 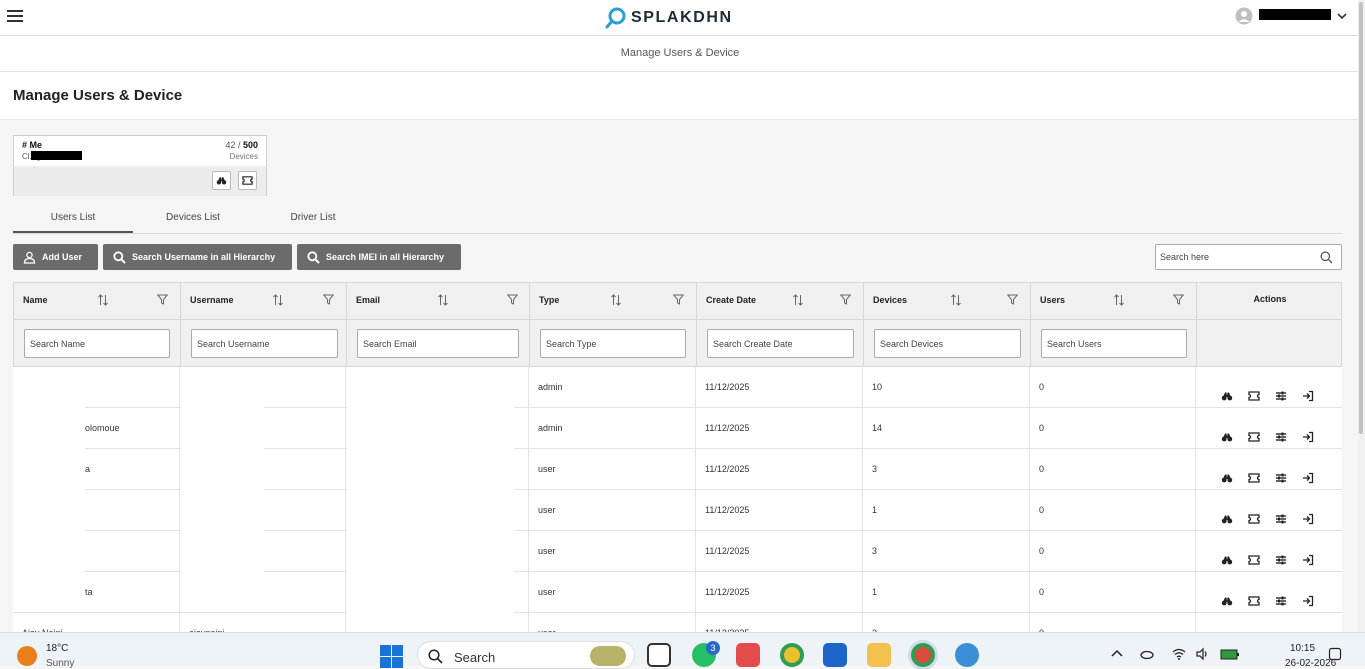 I want to click on search-type-input, so click(x=613, y=343).